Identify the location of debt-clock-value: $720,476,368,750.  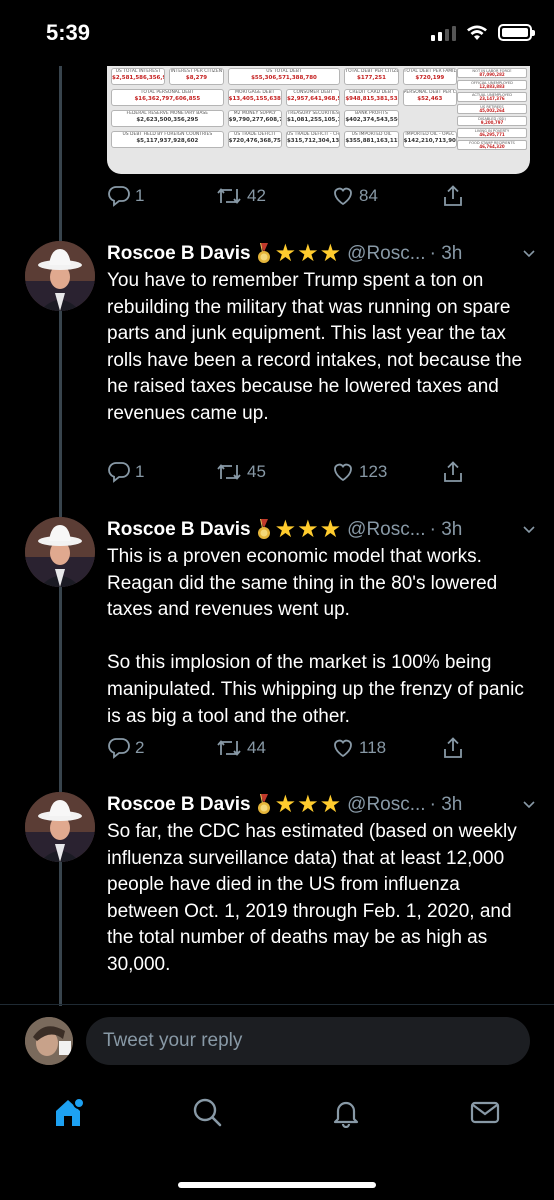
(255, 141).